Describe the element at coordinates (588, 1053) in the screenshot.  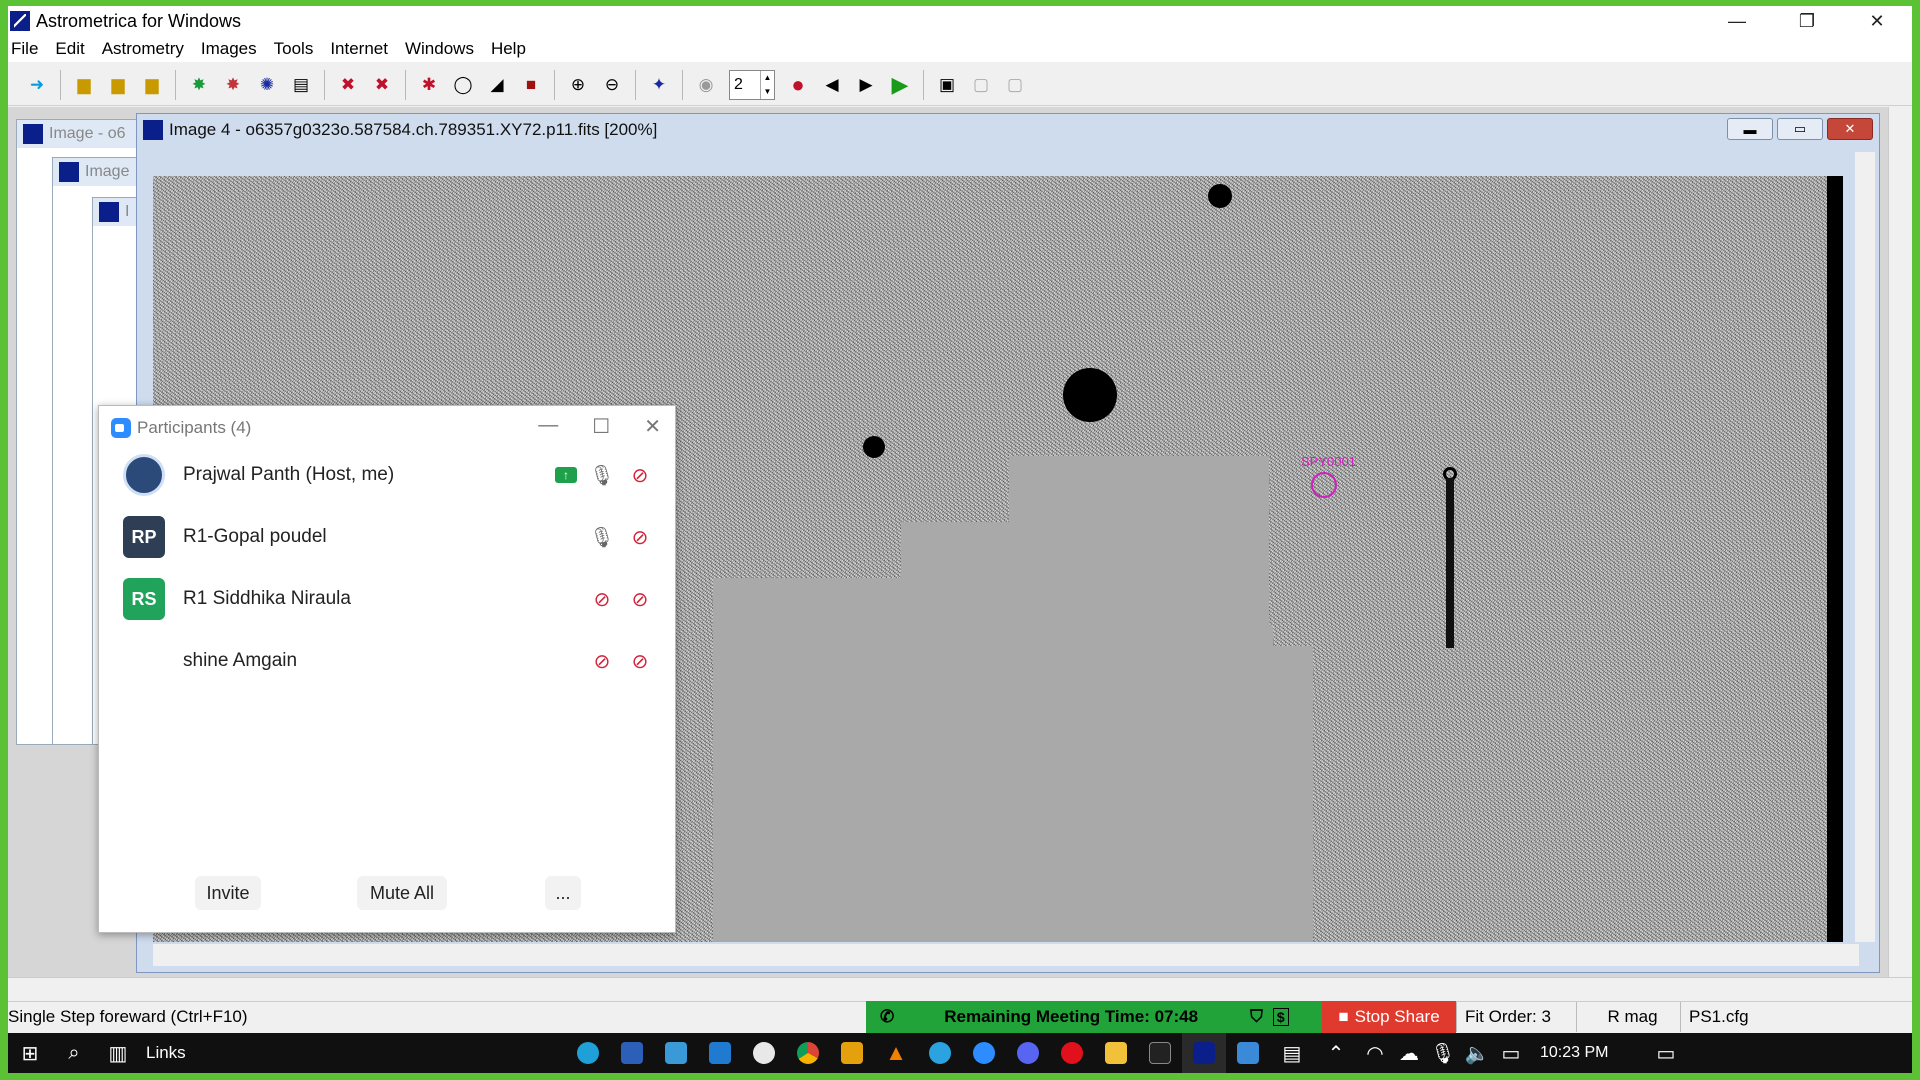
I see `edge-icon` at that location.